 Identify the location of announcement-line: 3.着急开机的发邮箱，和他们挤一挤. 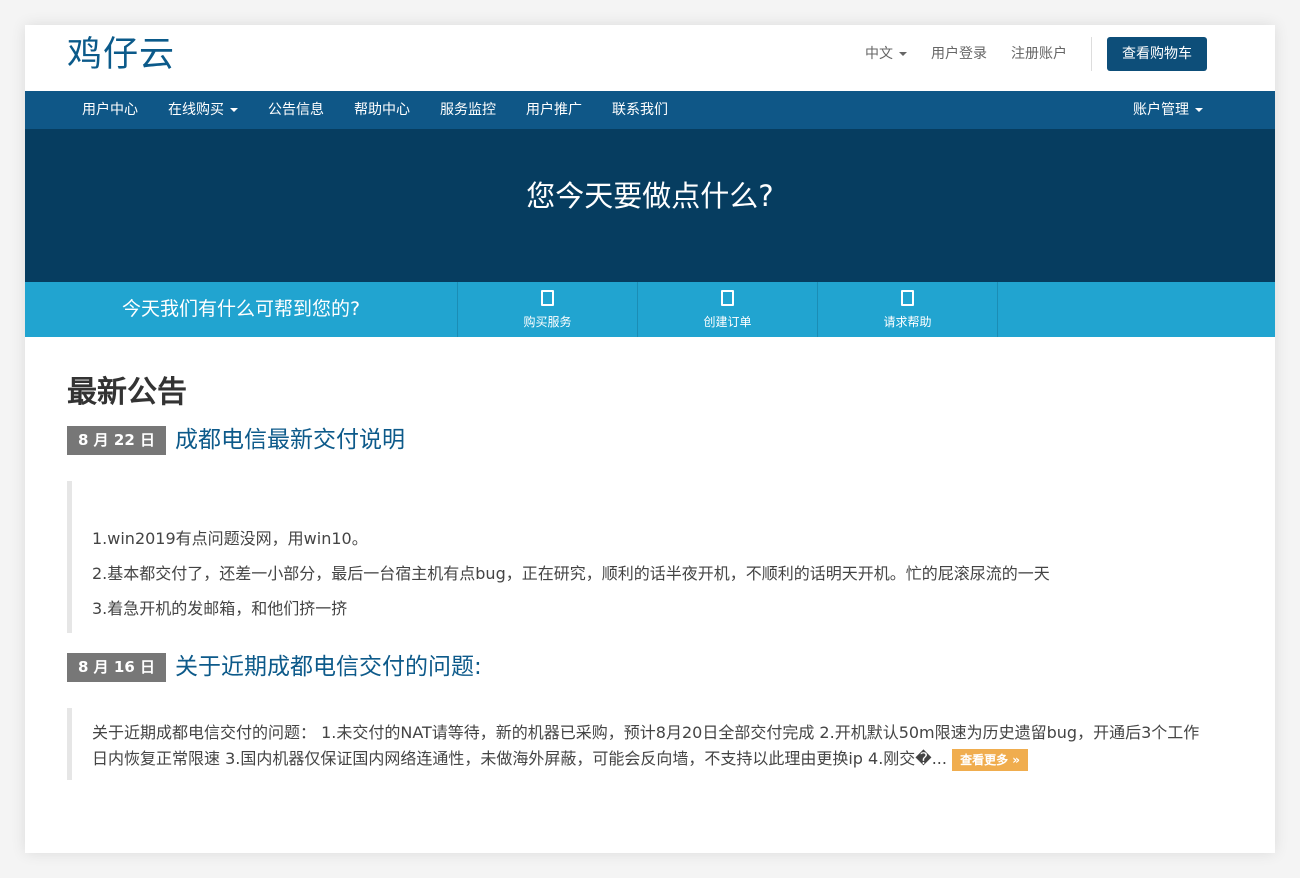
(220, 608).